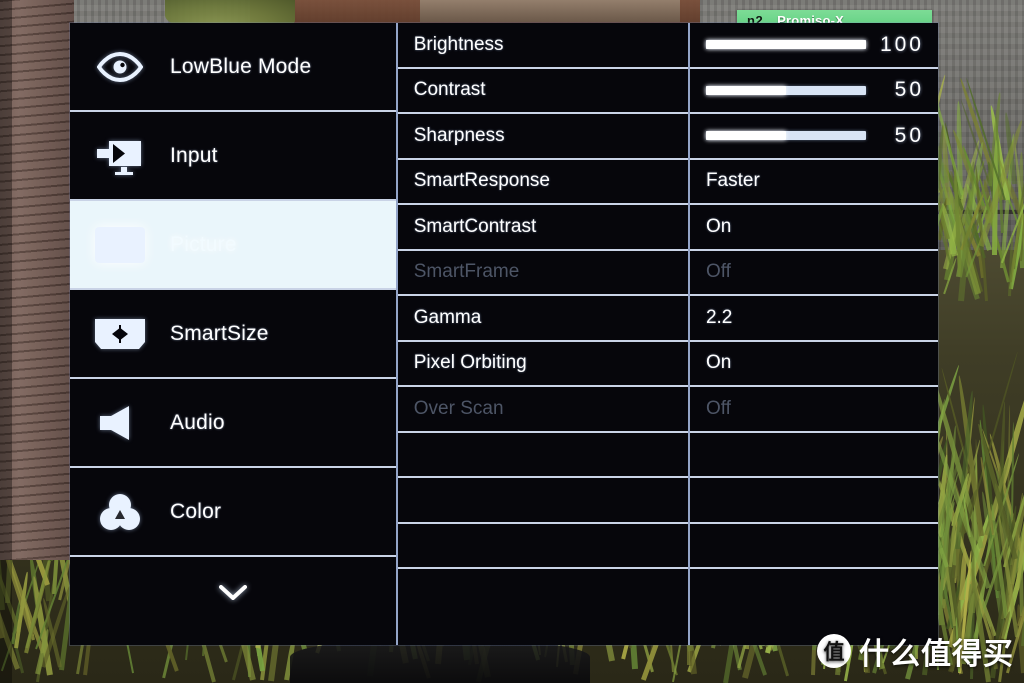 This screenshot has width=1024, height=683. What do you see at coordinates (466, 272) in the screenshot?
I see `menu-row-label: SmartFrame` at bounding box center [466, 272].